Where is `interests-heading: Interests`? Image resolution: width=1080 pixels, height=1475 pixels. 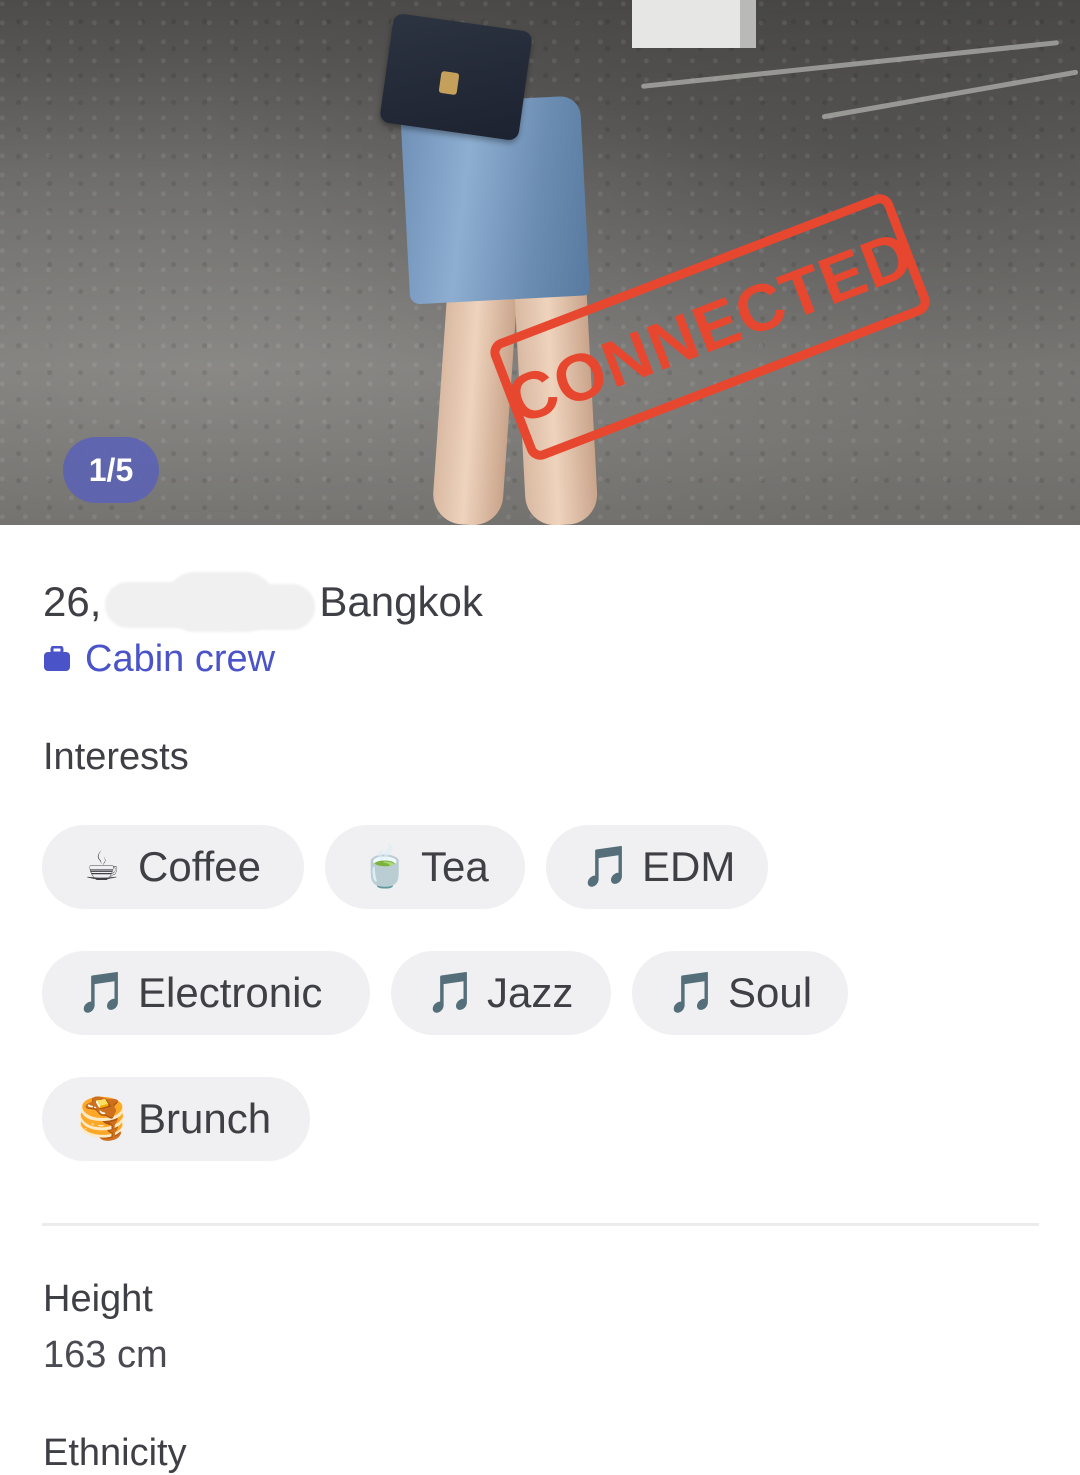 interests-heading: Interests is located at coordinates (116, 757).